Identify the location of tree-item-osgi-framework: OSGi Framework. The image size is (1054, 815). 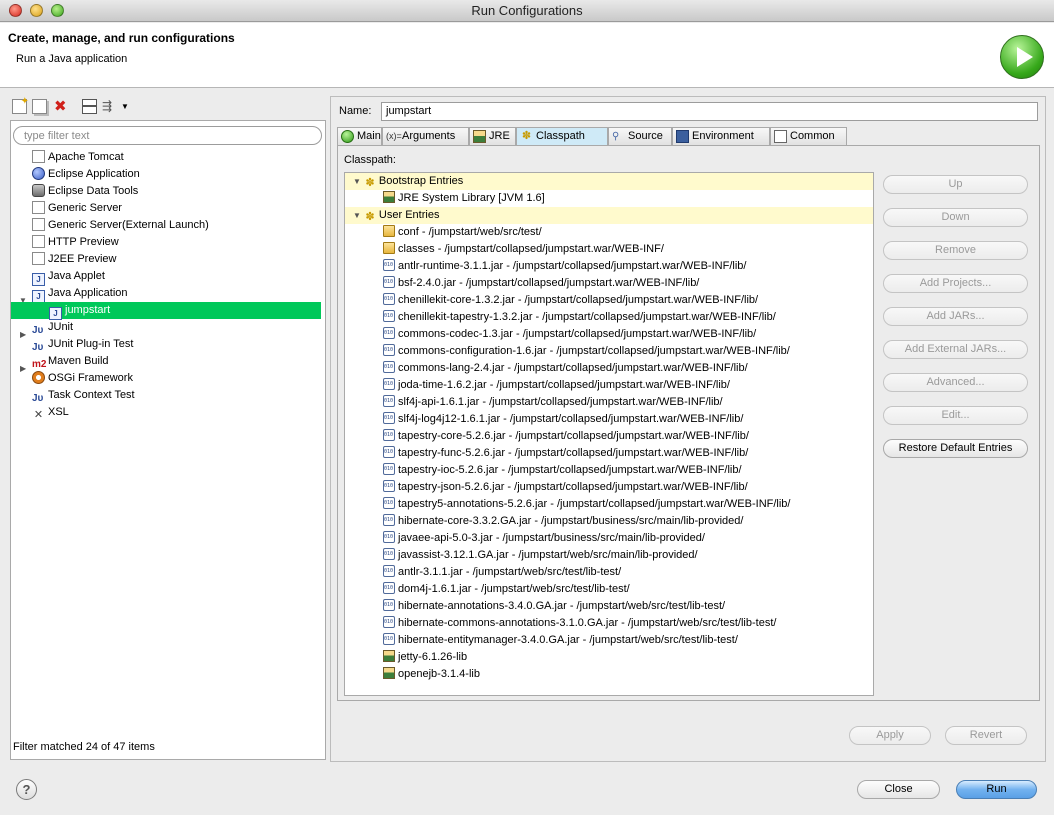
(82, 378).